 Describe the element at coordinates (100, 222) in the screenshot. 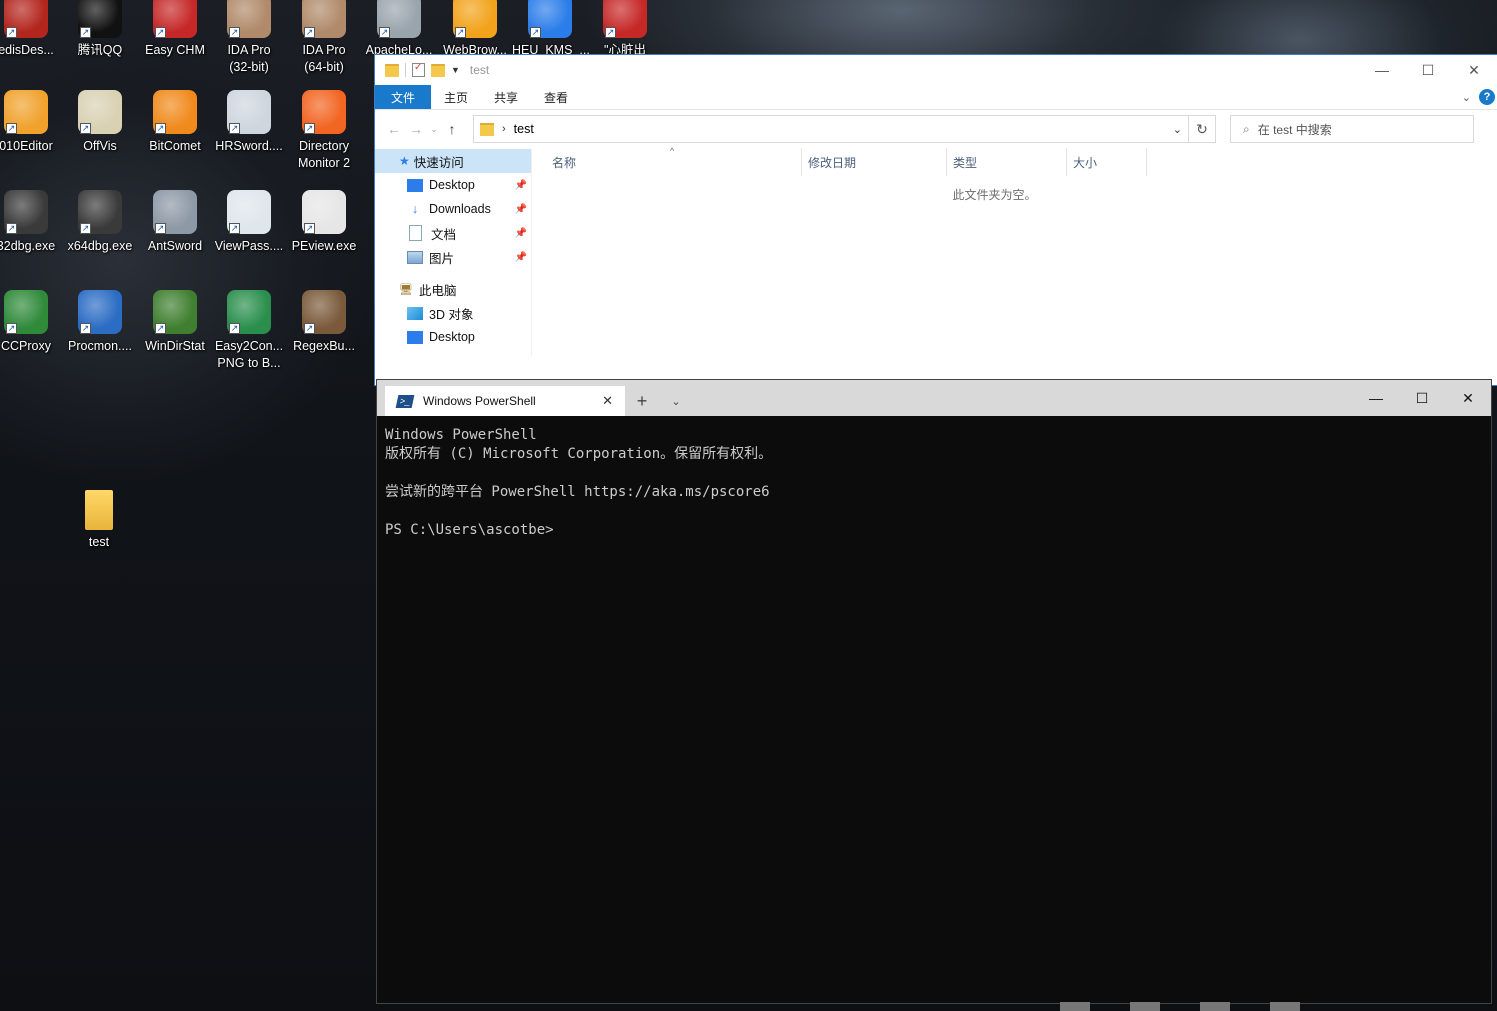

I see `desktop-icon-x64dbg: ↗ x64dbg.exe` at that location.